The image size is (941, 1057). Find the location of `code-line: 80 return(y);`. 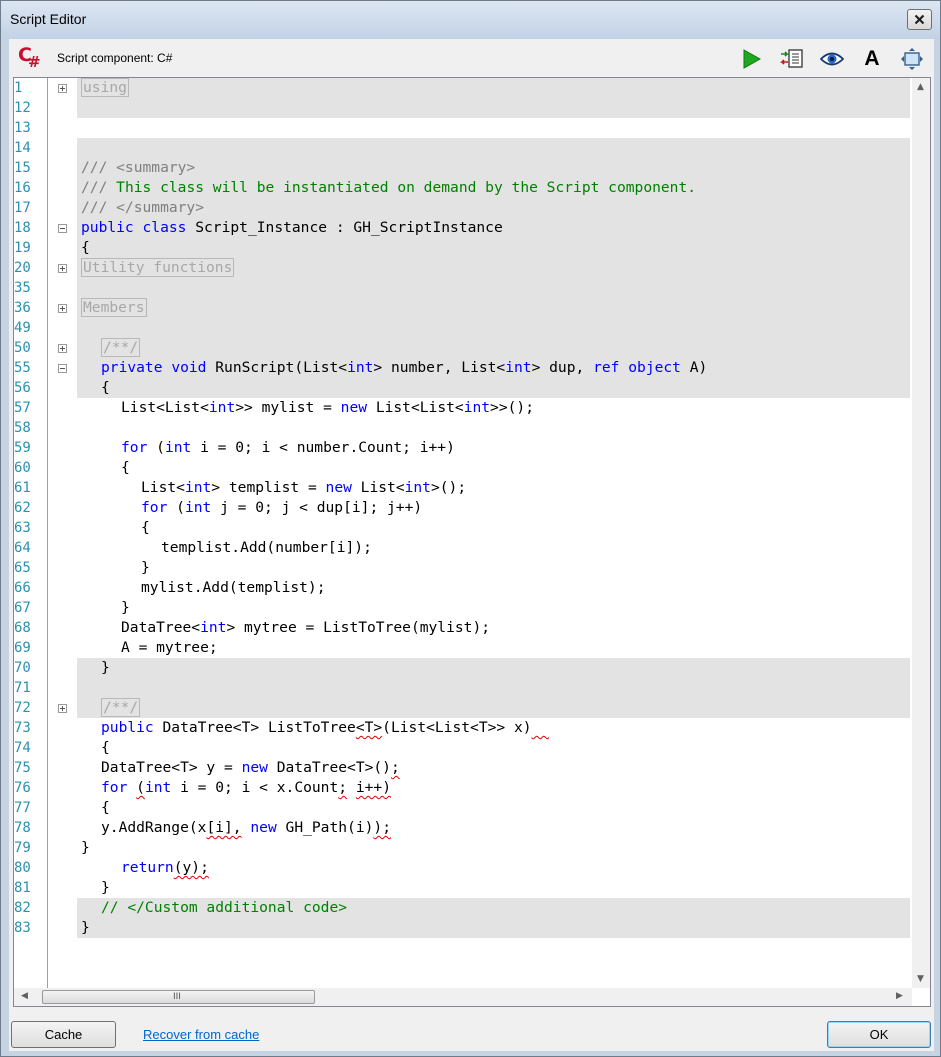

code-line: 80 return(y); is located at coordinates (462, 868).